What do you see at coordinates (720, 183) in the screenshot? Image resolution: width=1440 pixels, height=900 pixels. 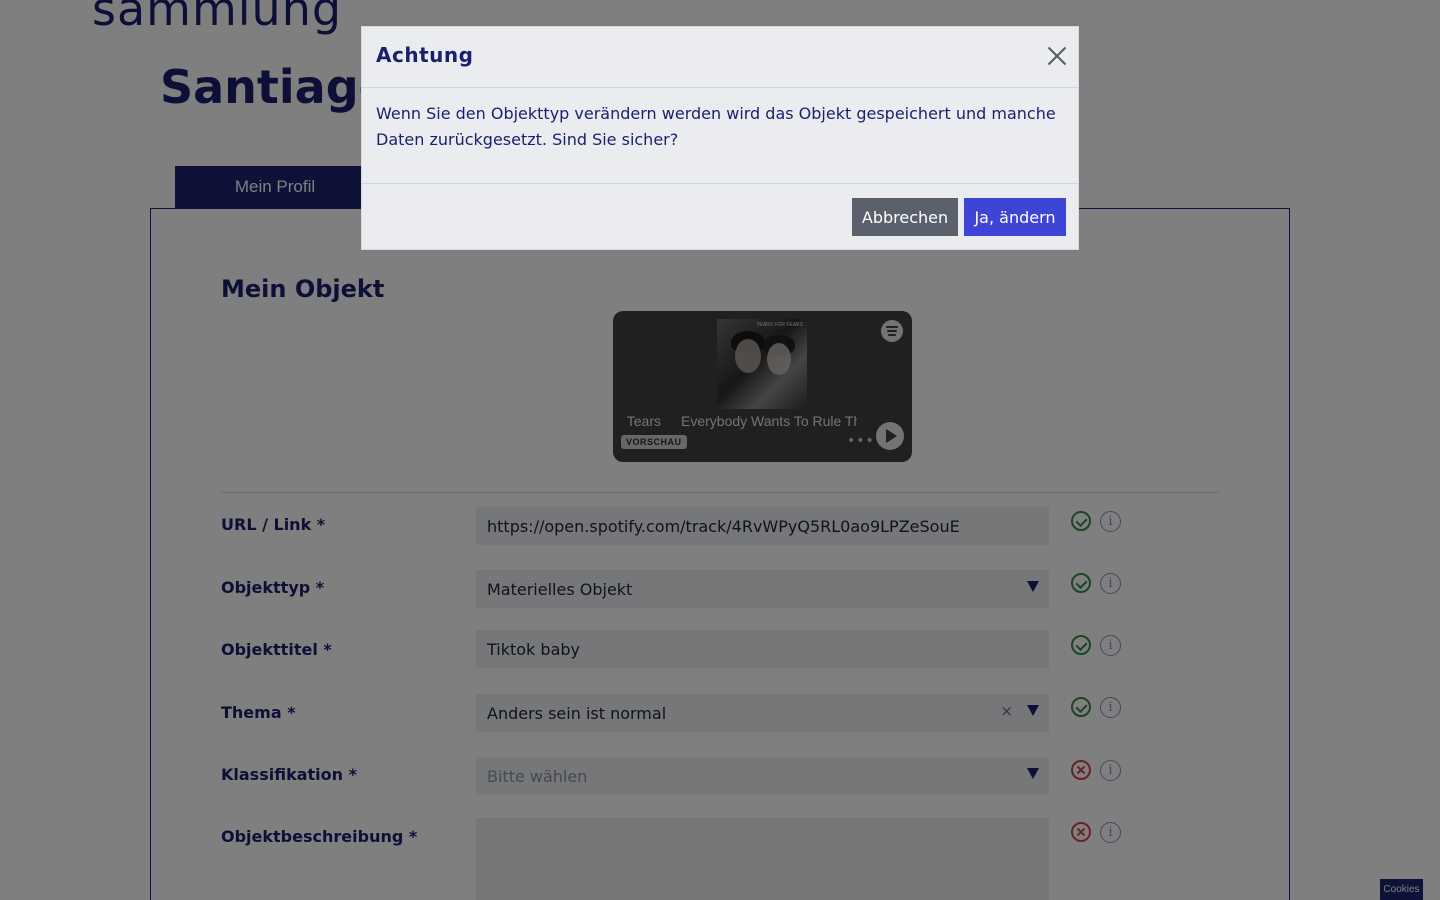 I see `dialog-footer-divider` at bounding box center [720, 183].